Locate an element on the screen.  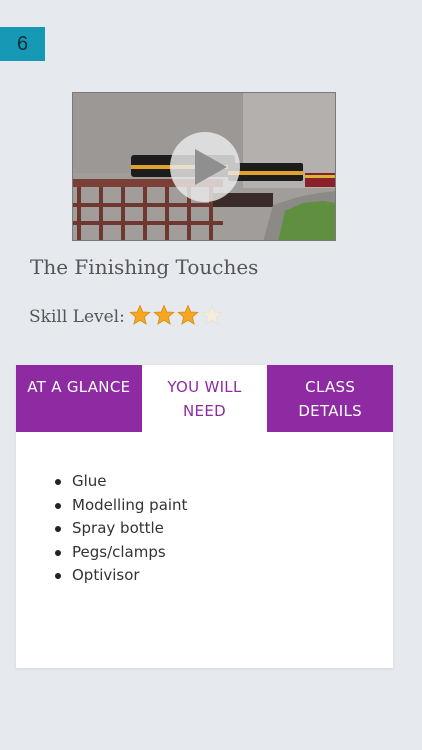
skill-rating-stars is located at coordinates (177, 317).